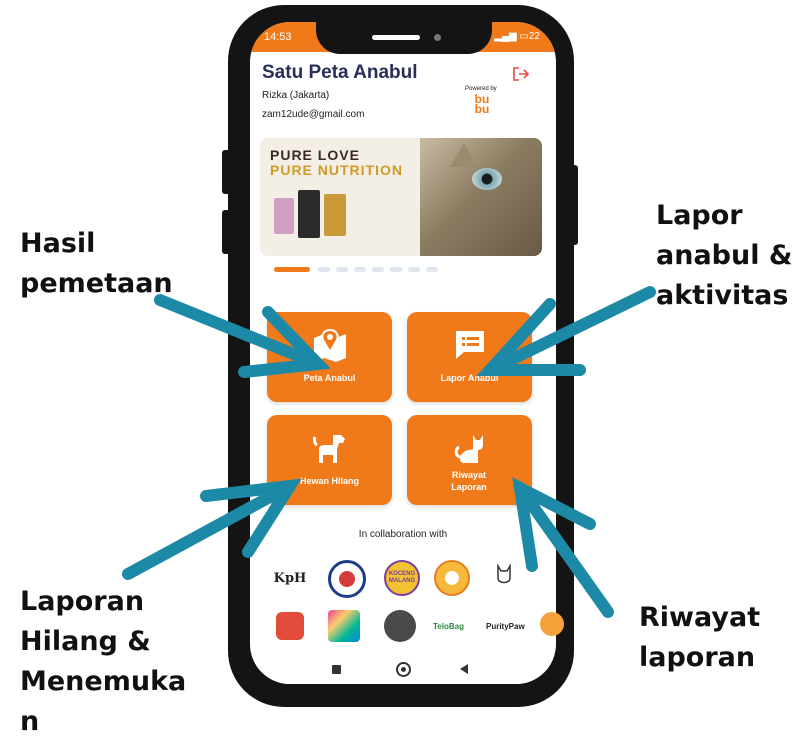 Image resolution: width=811 pixels, height=745 pixels. What do you see at coordinates (401, 197) in the screenshot?
I see `promo-banner: PURE LOVE PURE NUTRITION` at bounding box center [401, 197].